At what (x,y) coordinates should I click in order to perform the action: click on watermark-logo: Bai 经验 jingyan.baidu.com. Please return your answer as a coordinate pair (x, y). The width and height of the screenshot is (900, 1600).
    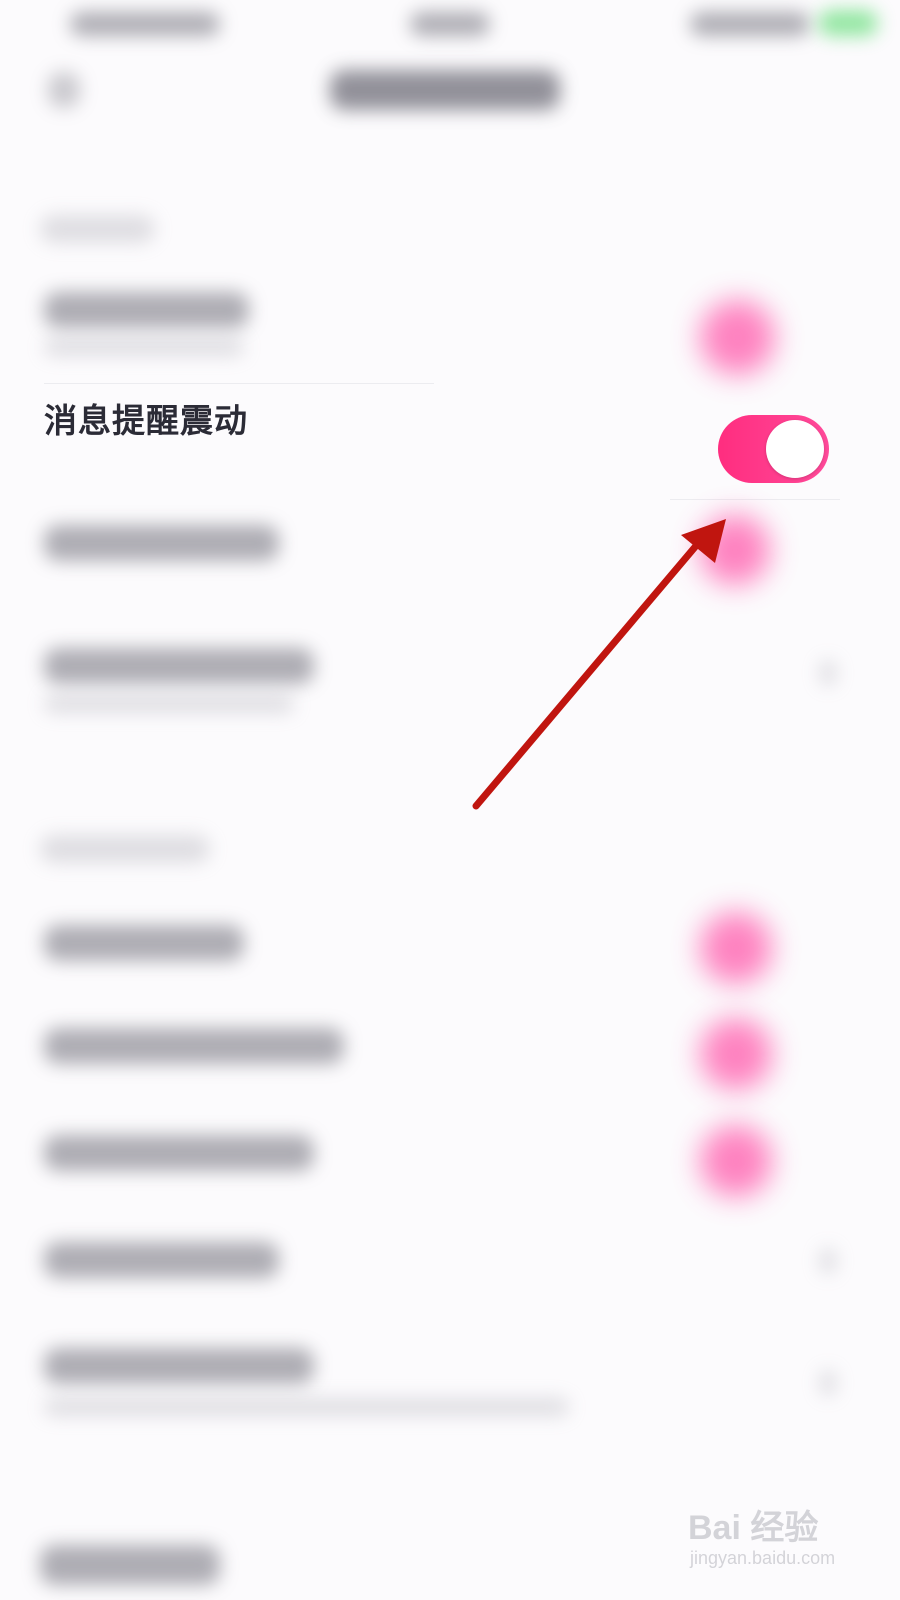
    Looking at the image, I should click on (773, 1540).